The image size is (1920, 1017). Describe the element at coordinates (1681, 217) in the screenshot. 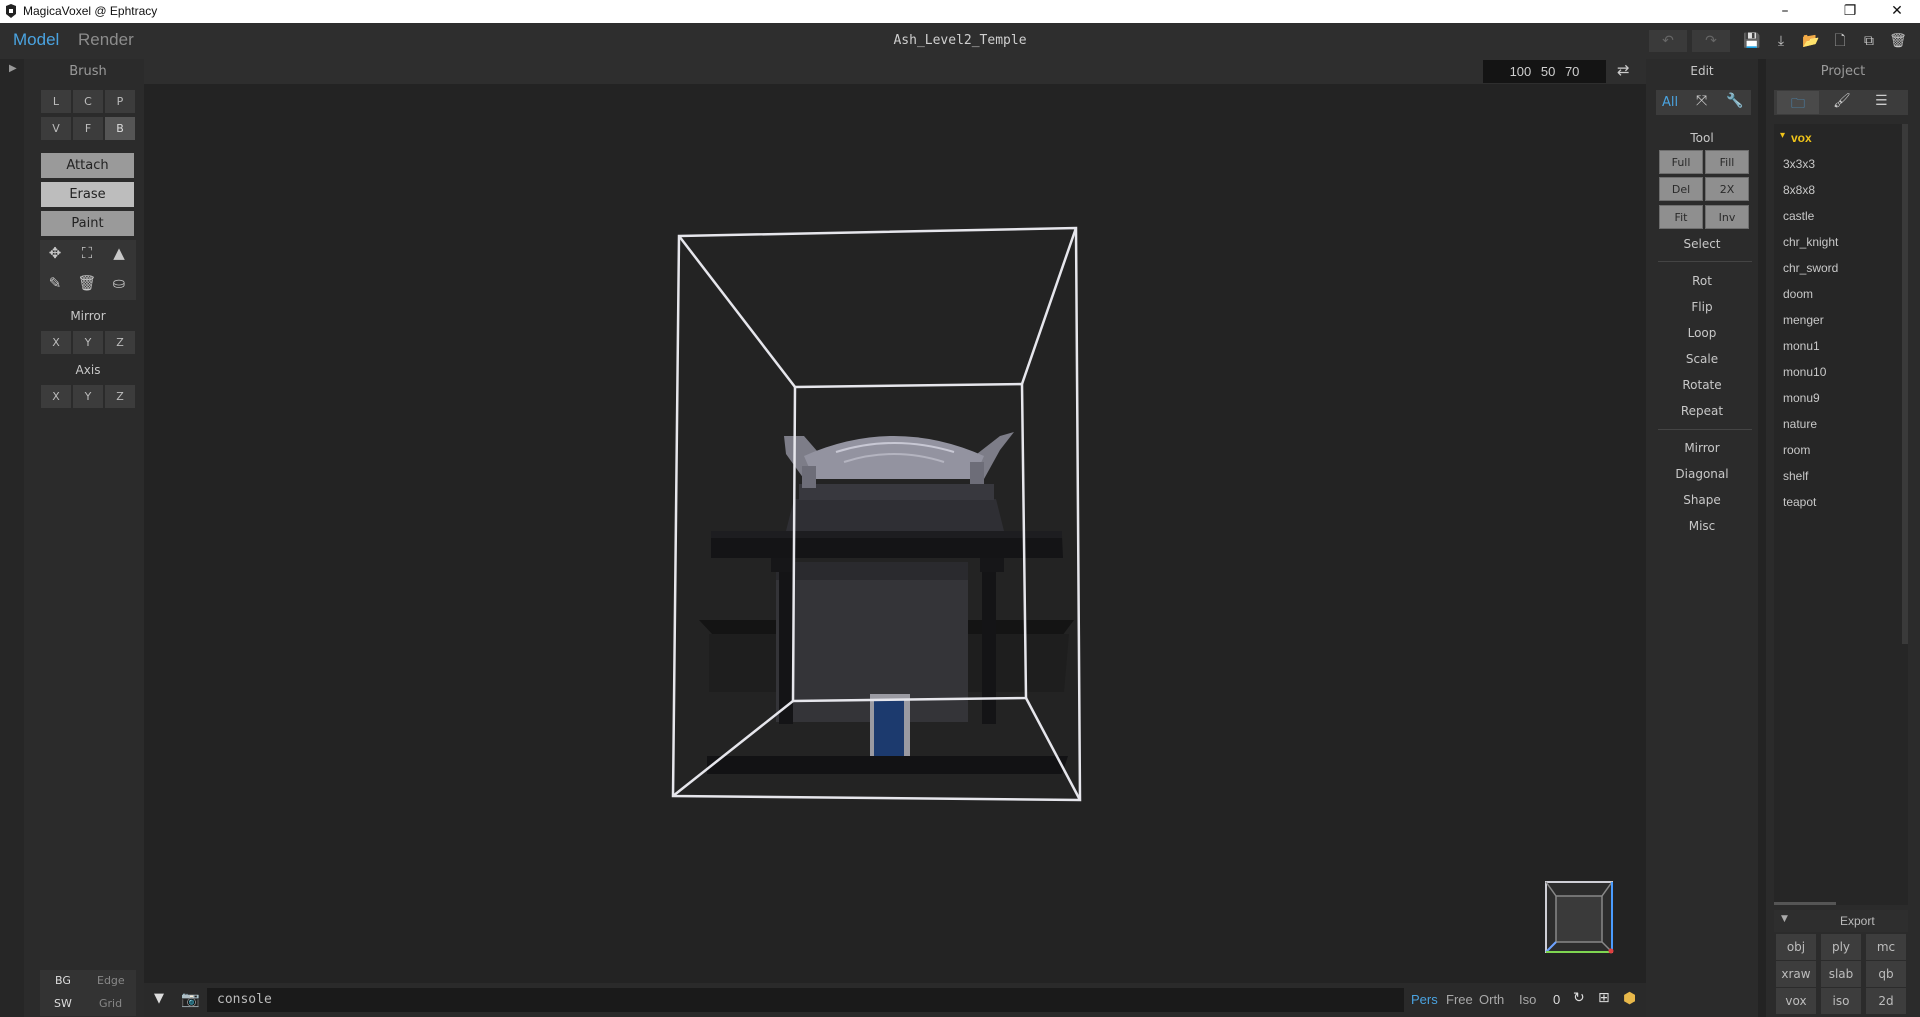

I see `tool-fit: Fit` at that location.